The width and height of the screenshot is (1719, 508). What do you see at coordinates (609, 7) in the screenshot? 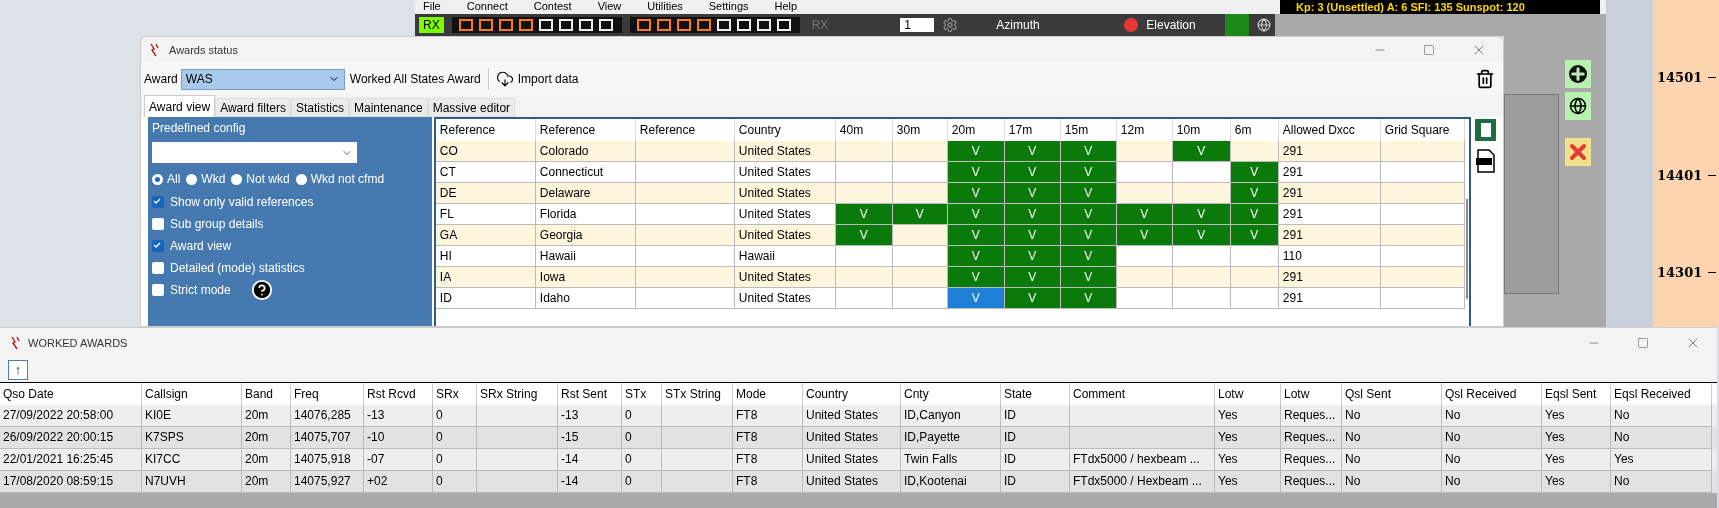
I see `menu-item: View` at bounding box center [609, 7].